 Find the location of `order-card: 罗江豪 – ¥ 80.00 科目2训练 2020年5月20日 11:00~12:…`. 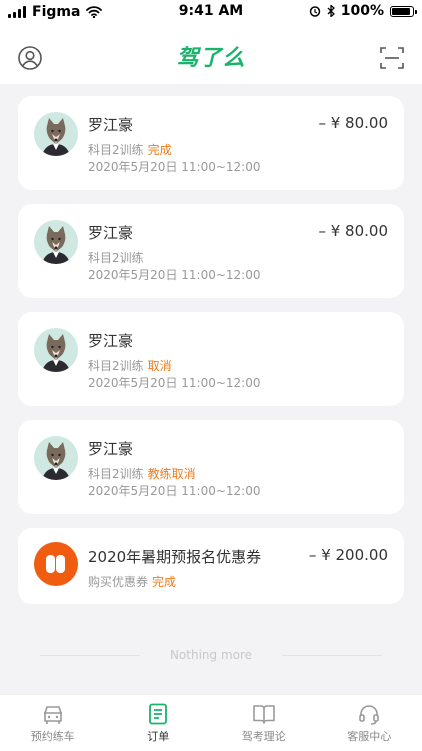

order-card: 罗江豪 – ¥ 80.00 科目2训练 2020年5月20日 11:00~12:… is located at coordinates (211, 251).